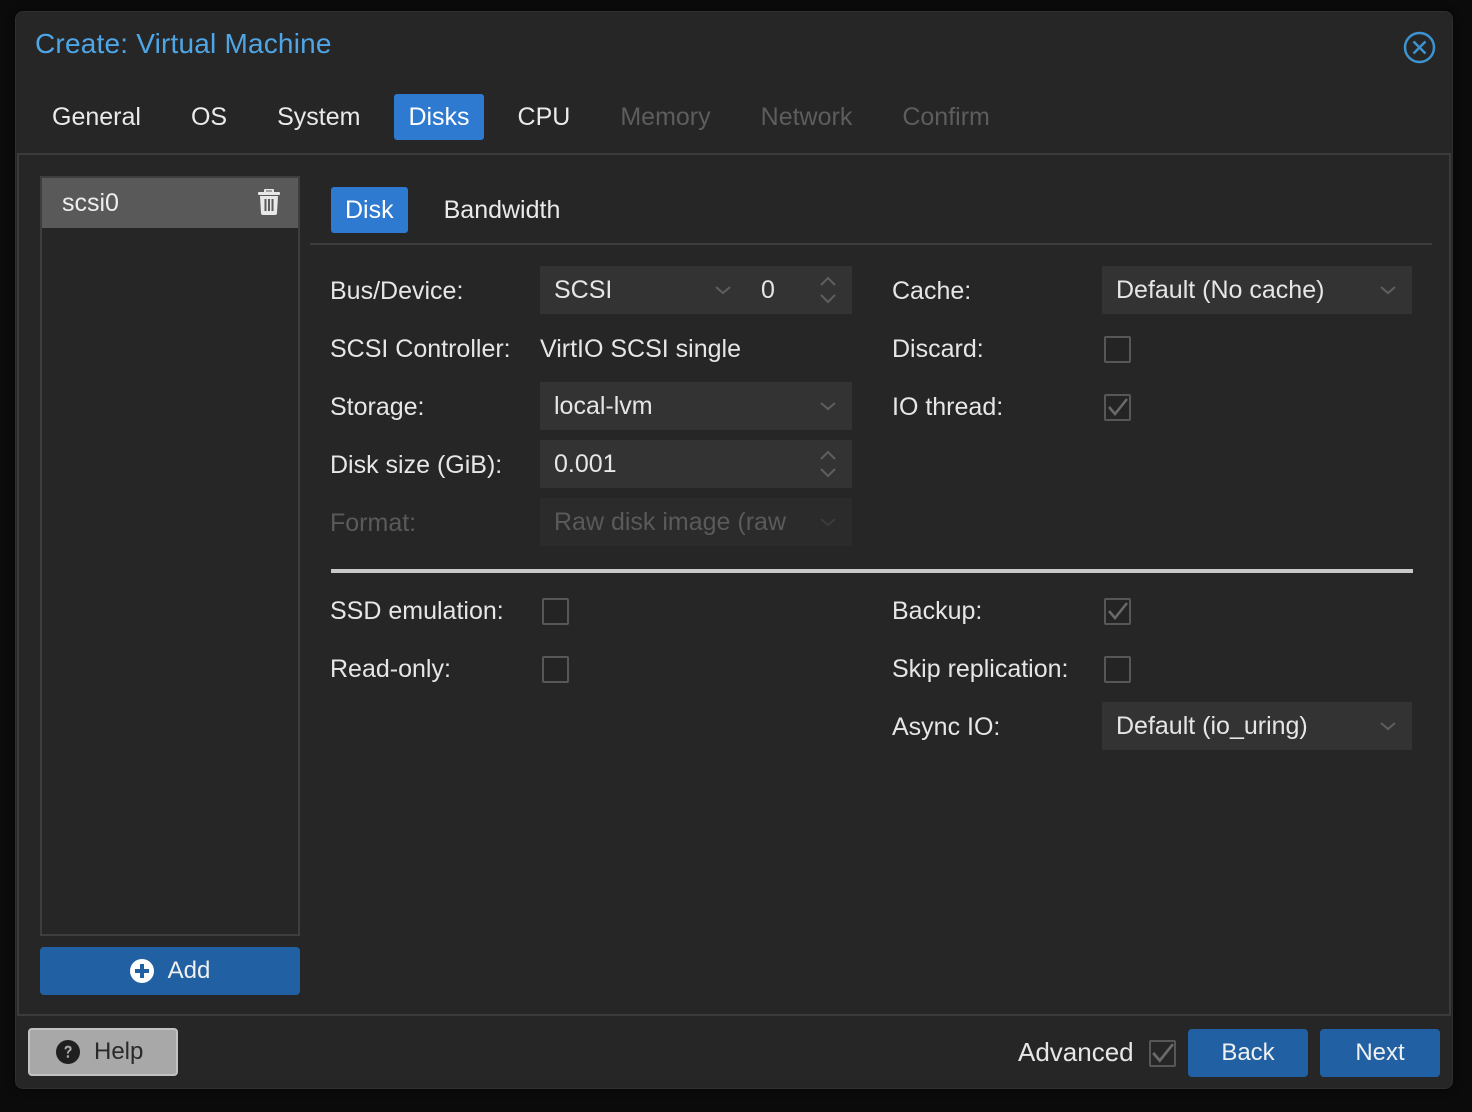  I want to click on device-number-value: 0, so click(768, 290).